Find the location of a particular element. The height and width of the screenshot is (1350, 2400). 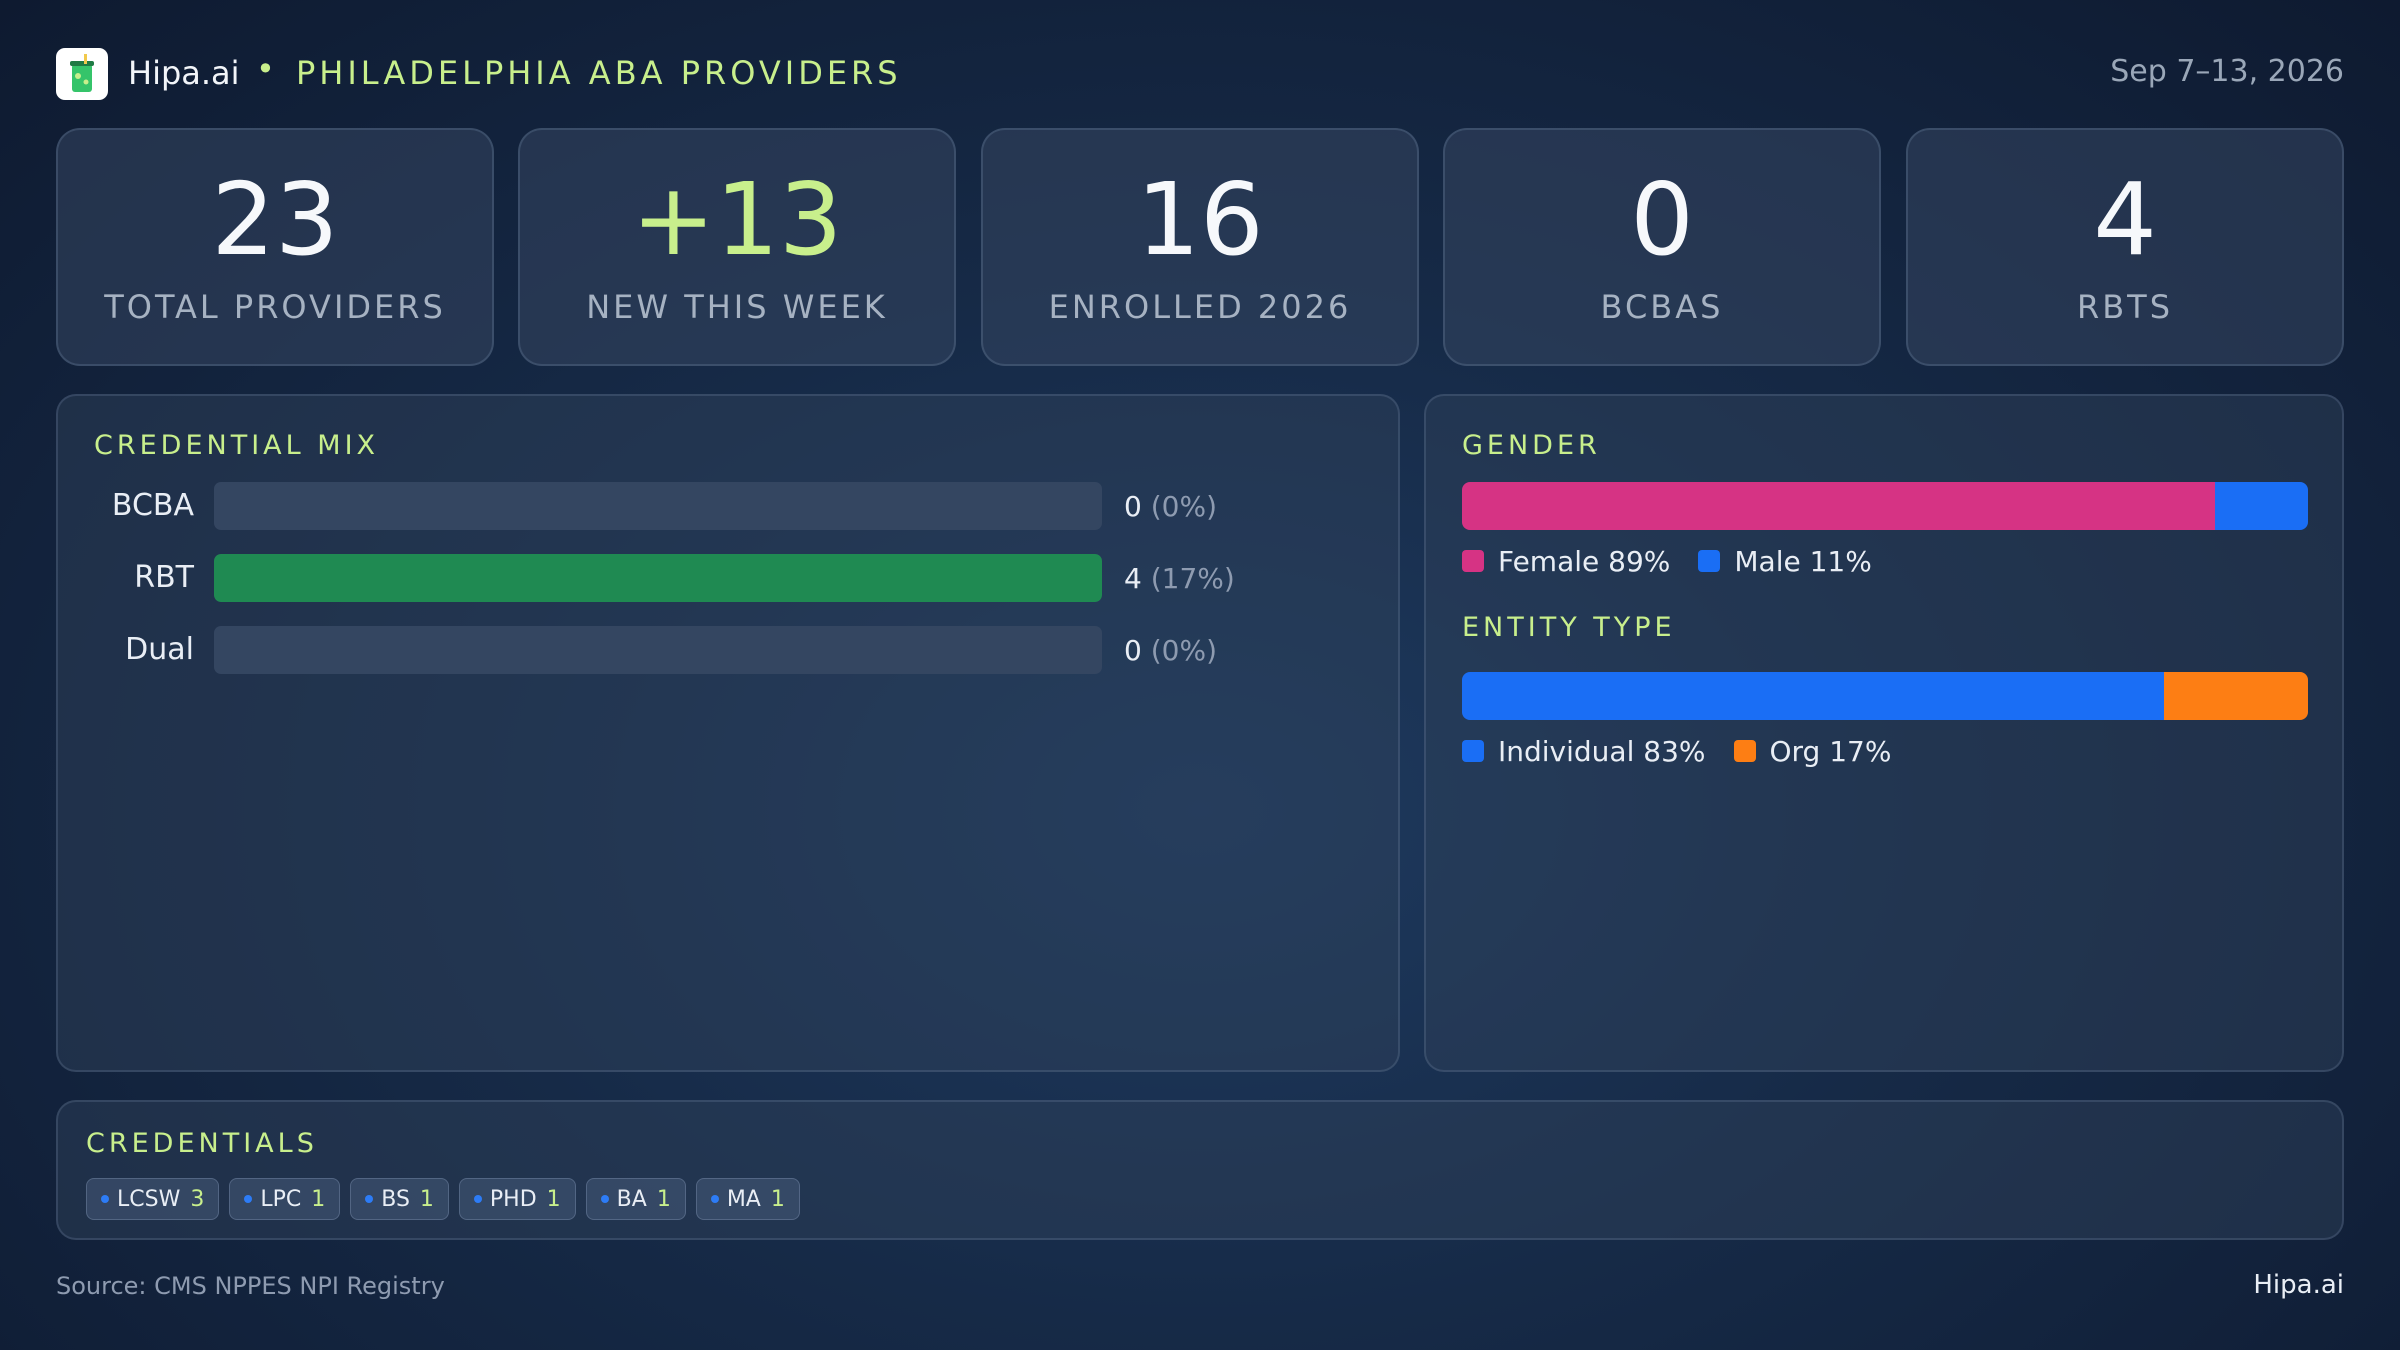

gender-stacked-bar is located at coordinates (1885, 506).